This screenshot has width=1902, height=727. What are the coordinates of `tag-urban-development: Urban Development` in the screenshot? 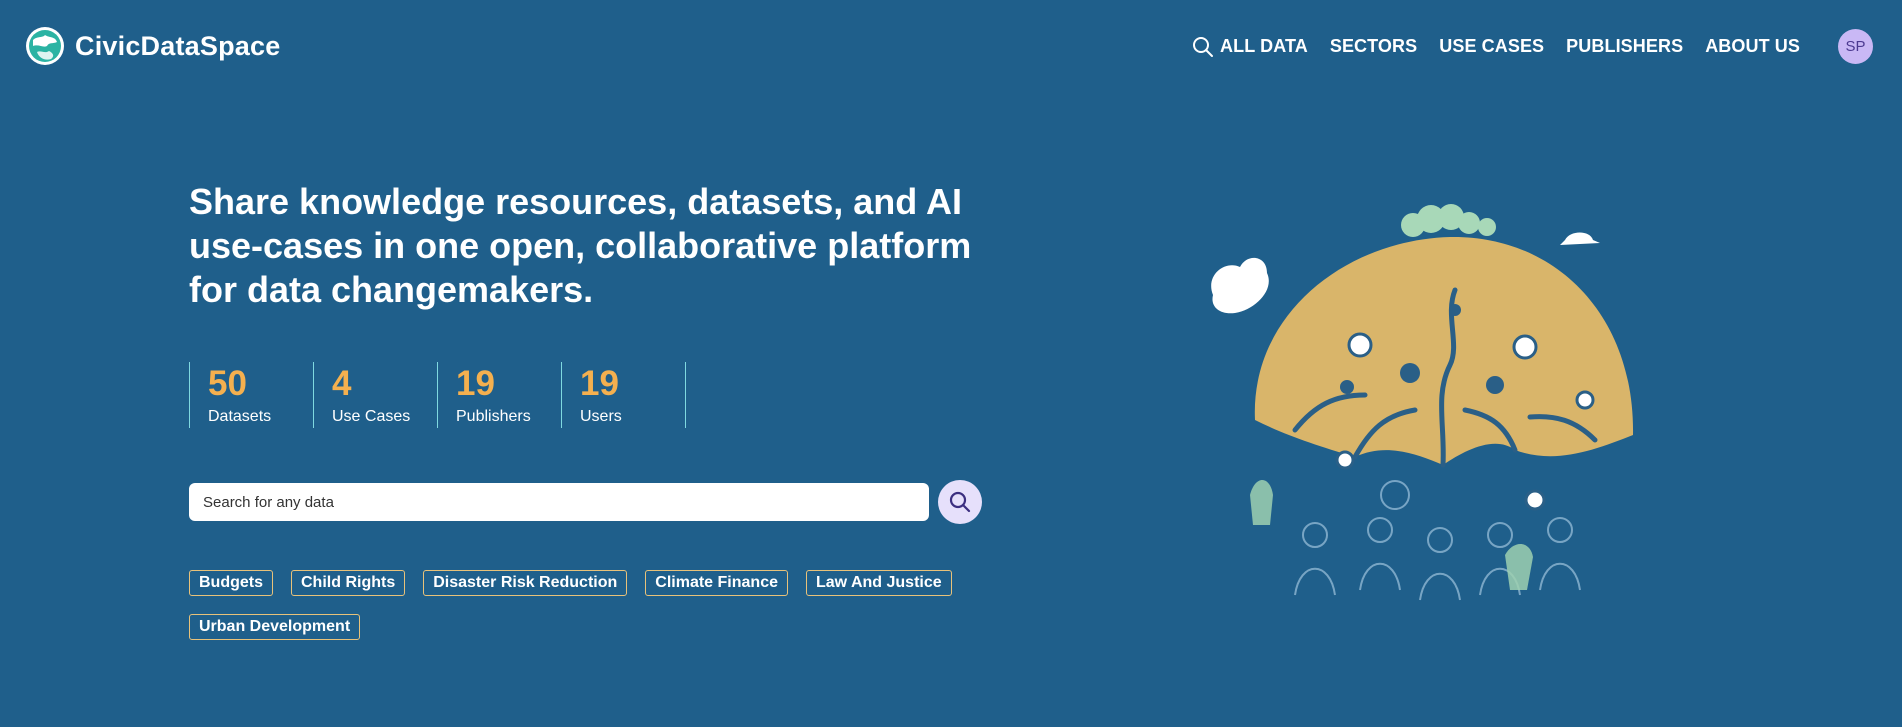 It's located at (275, 627).